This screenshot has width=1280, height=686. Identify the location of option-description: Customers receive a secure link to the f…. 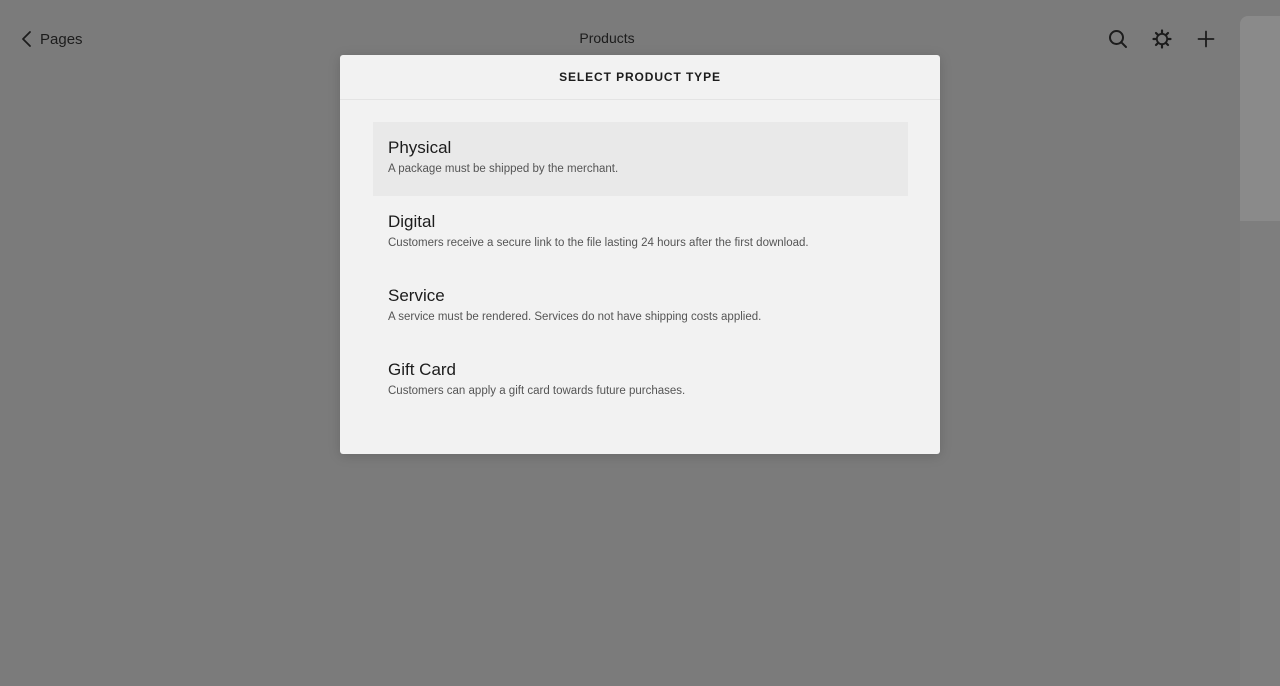
(598, 243).